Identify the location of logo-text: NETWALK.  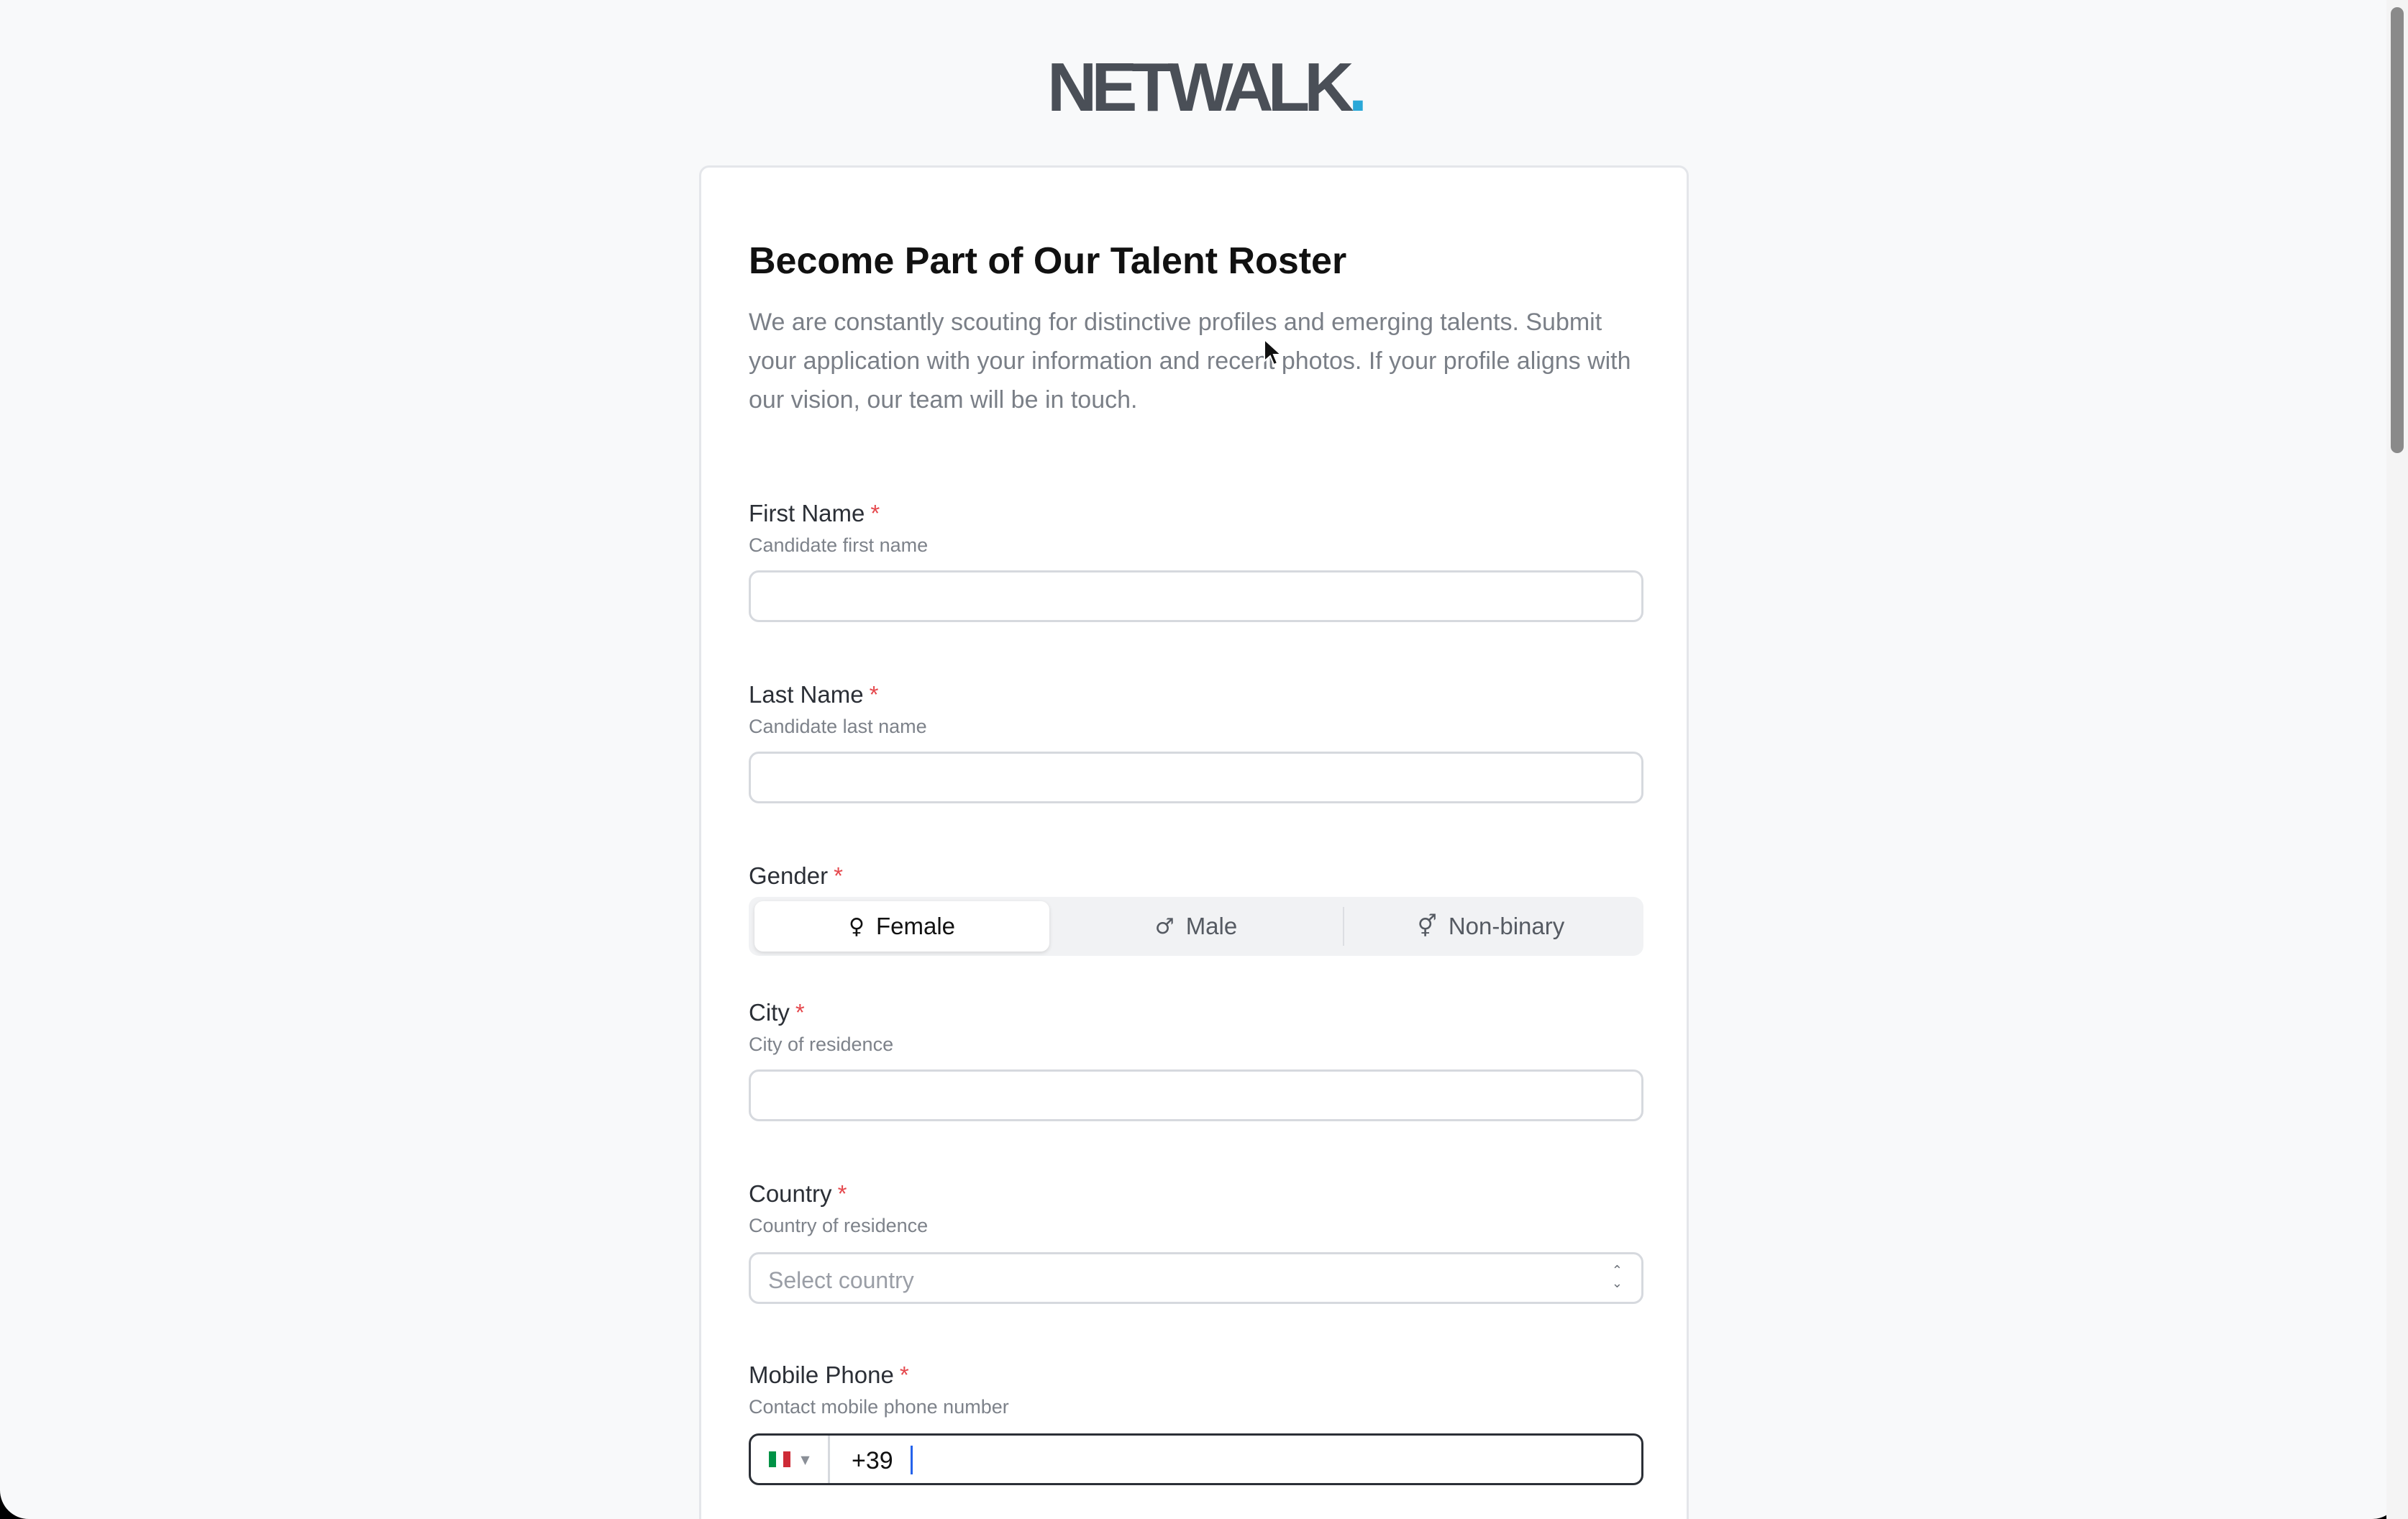
(1200, 87).